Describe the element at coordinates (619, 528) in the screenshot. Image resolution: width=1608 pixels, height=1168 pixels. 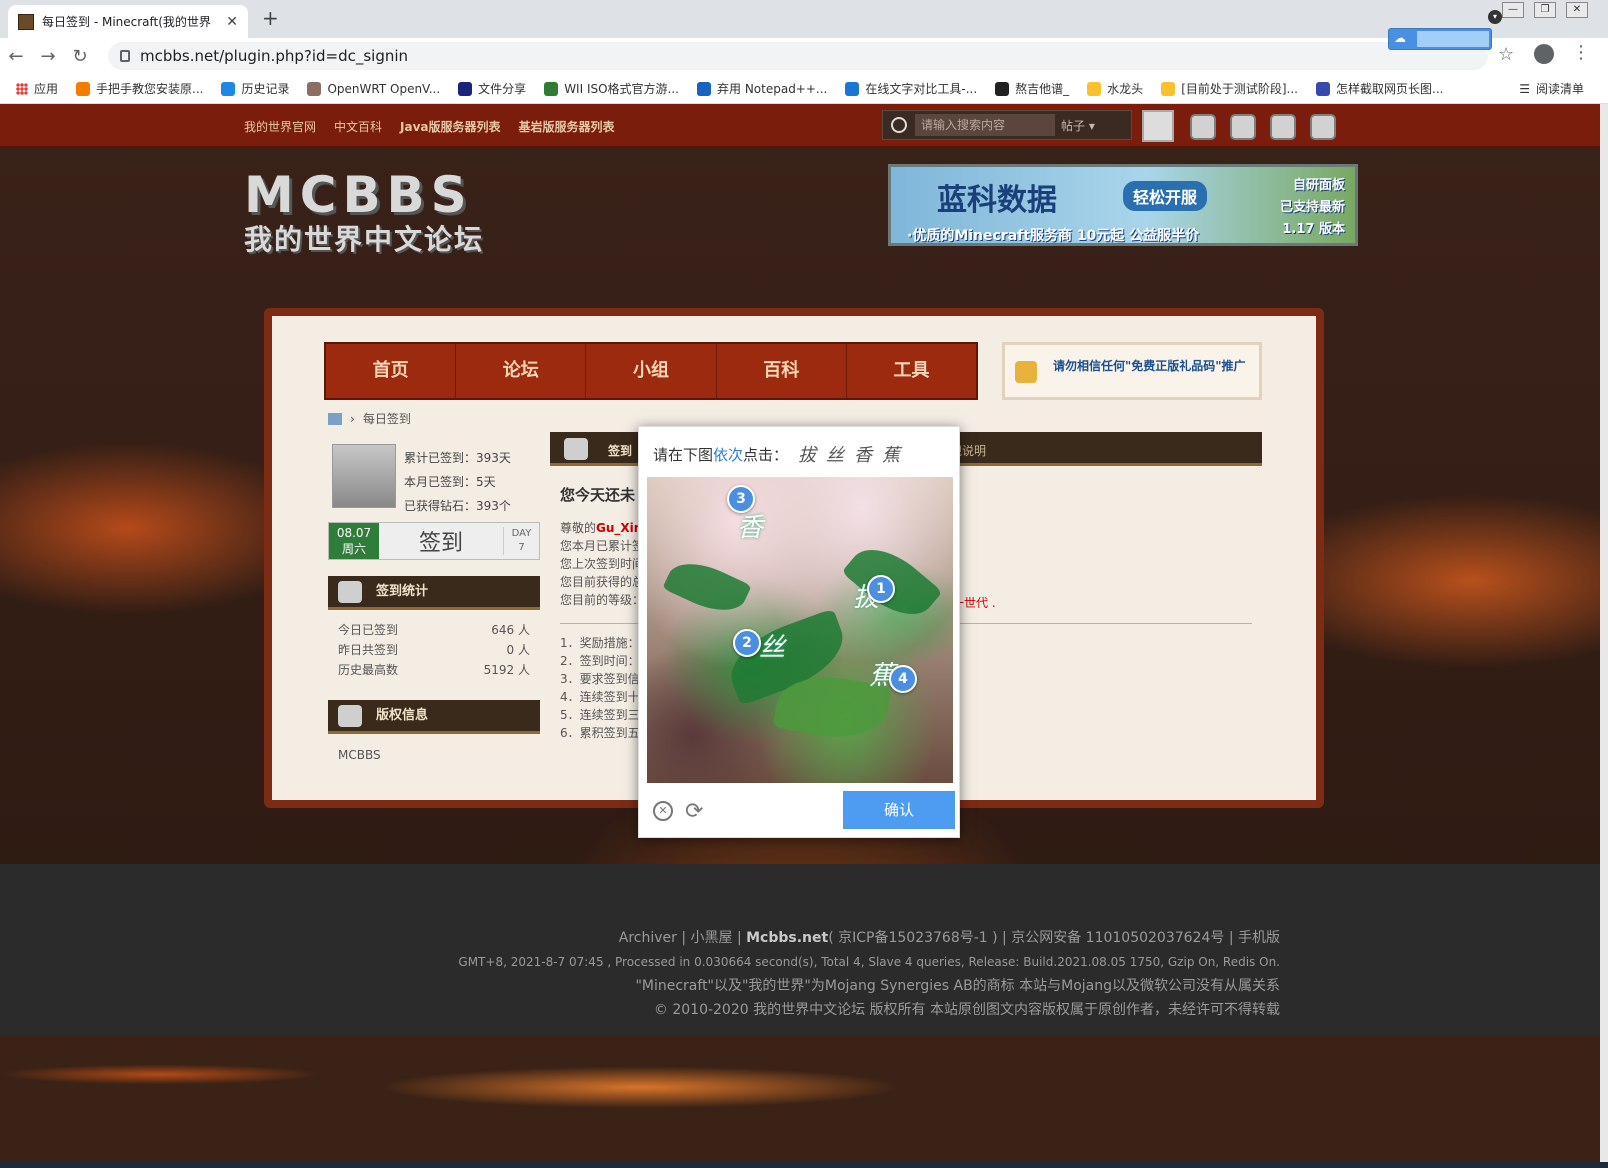
I see `username: Gu_Xin` at that location.